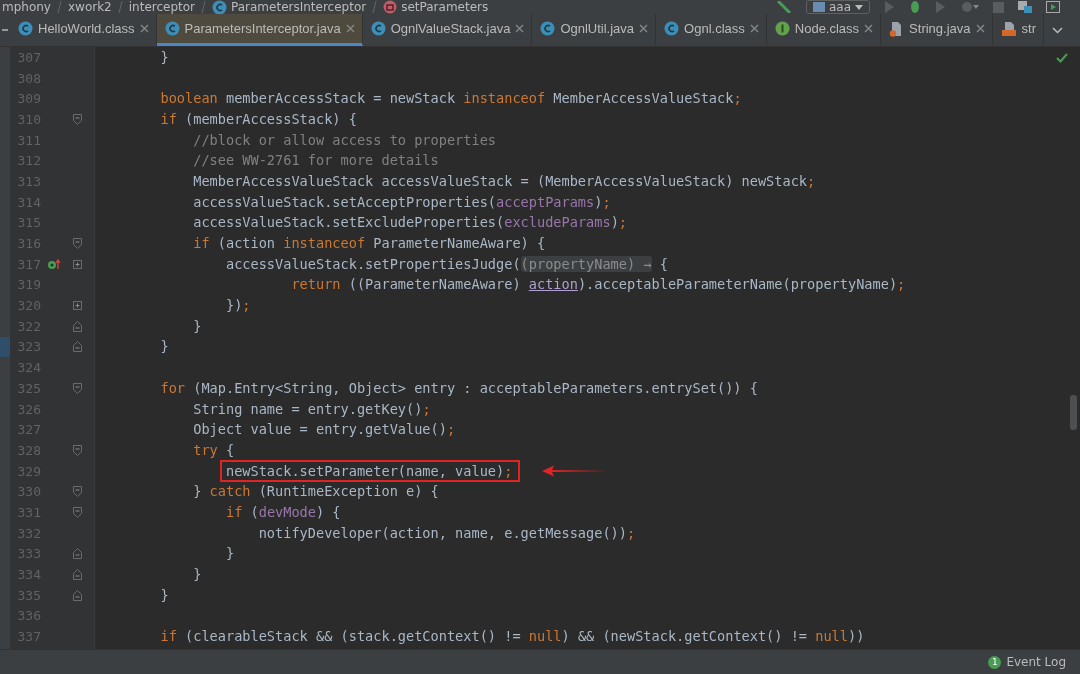 The image size is (1080, 674). I want to click on code-line: Object value = entry.getValue();, so click(324, 430).